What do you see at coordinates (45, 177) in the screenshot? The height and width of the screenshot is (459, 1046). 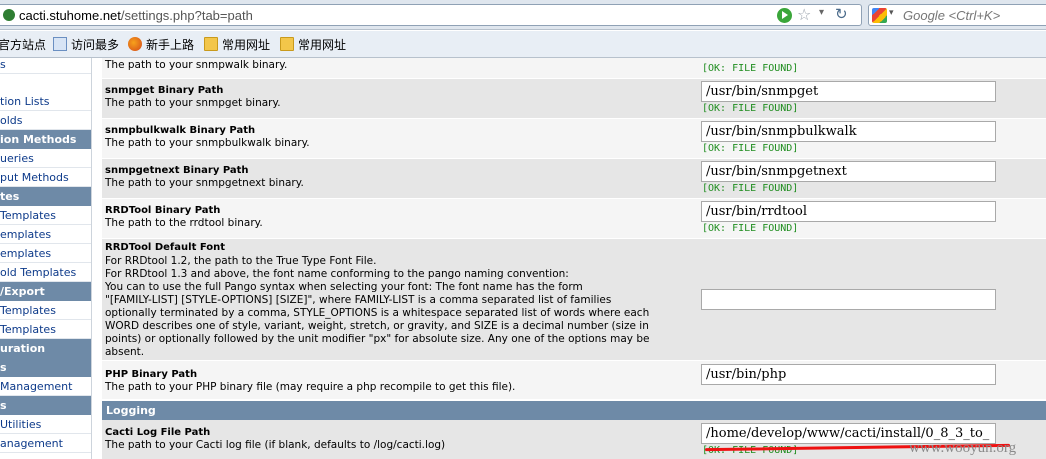 I see `nav-item: put Methods` at bounding box center [45, 177].